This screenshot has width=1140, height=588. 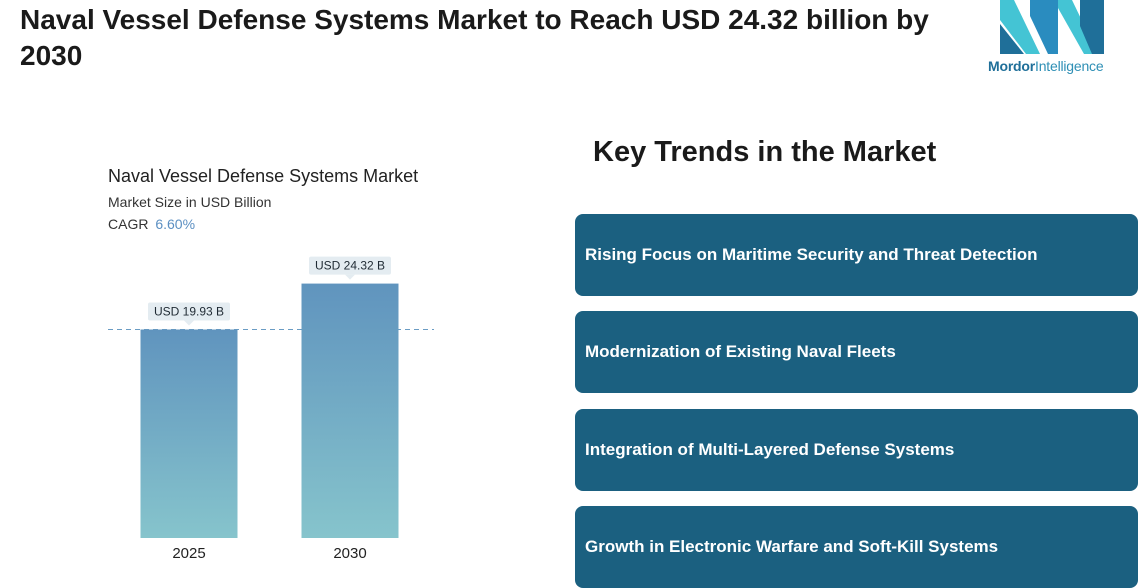 I want to click on data-label-2025: USD 19.93 B, so click(x=189, y=314).